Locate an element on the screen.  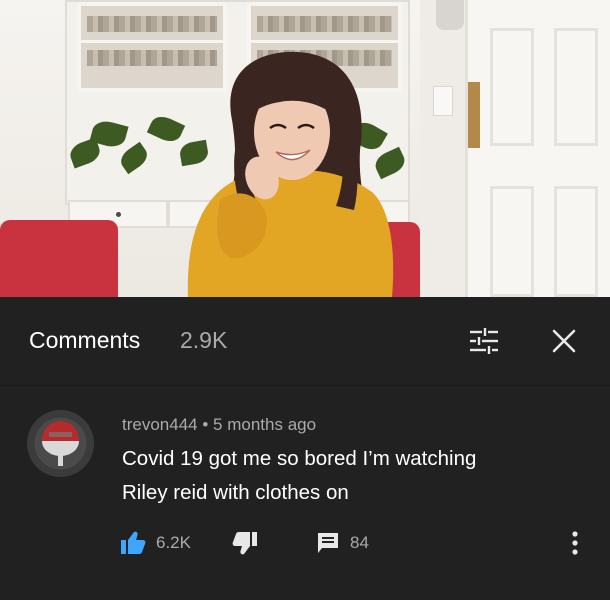
comment-text-line: Riley reid with clothes on is located at coordinates (235, 492).